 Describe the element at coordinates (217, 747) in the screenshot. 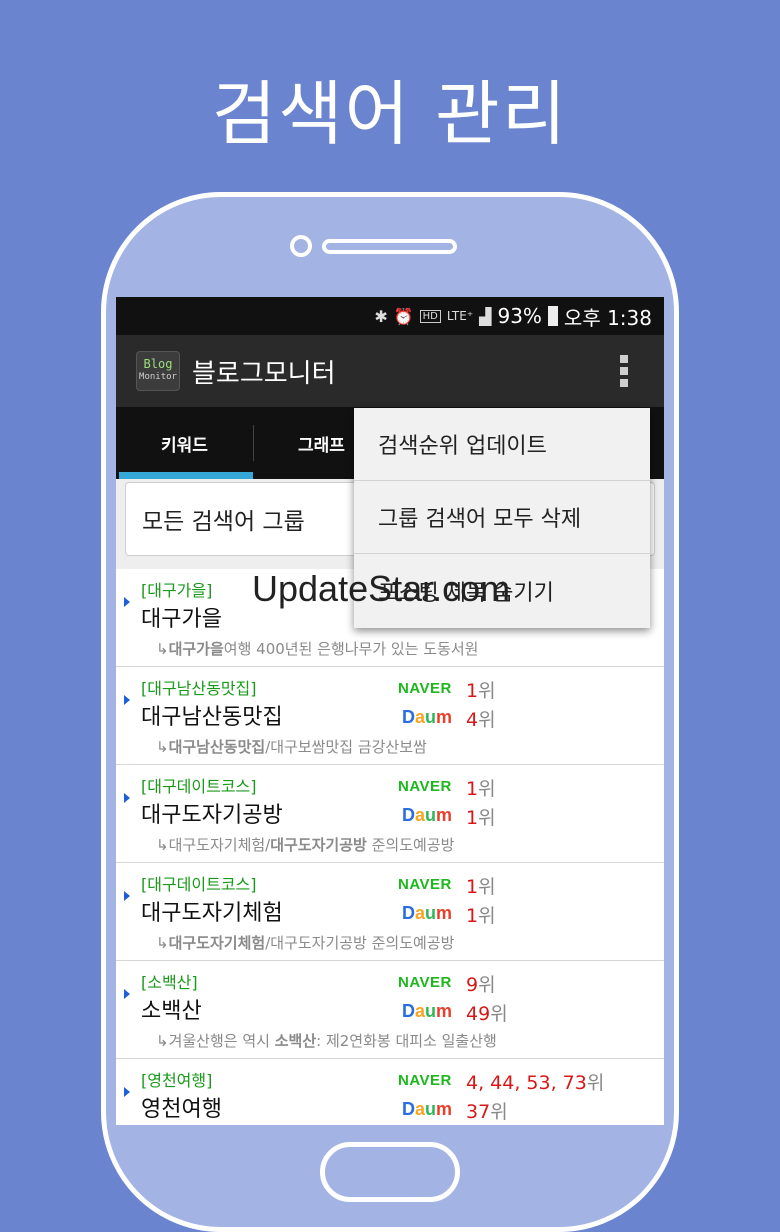

I see `post-title-keyword: 대구남산동맛집` at that location.